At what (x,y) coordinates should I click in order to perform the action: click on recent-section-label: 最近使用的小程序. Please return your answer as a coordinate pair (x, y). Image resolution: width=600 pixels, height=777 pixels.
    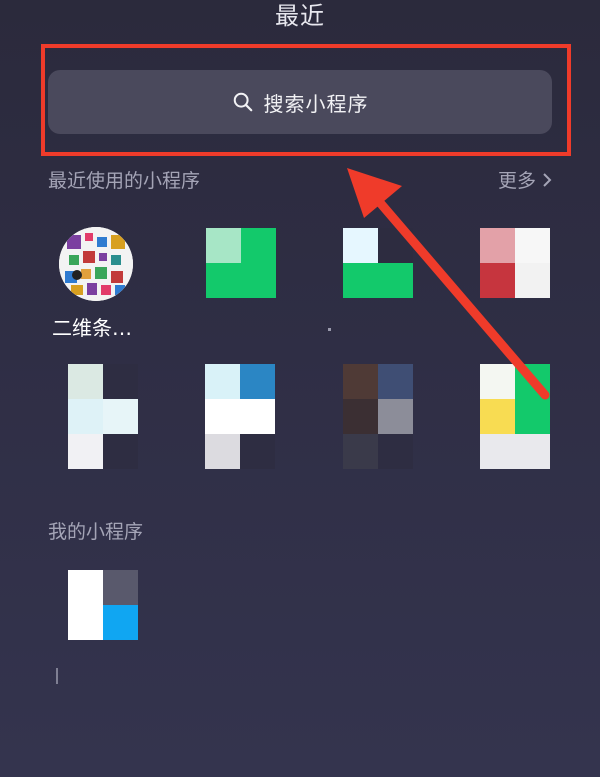
    Looking at the image, I should click on (124, 181).